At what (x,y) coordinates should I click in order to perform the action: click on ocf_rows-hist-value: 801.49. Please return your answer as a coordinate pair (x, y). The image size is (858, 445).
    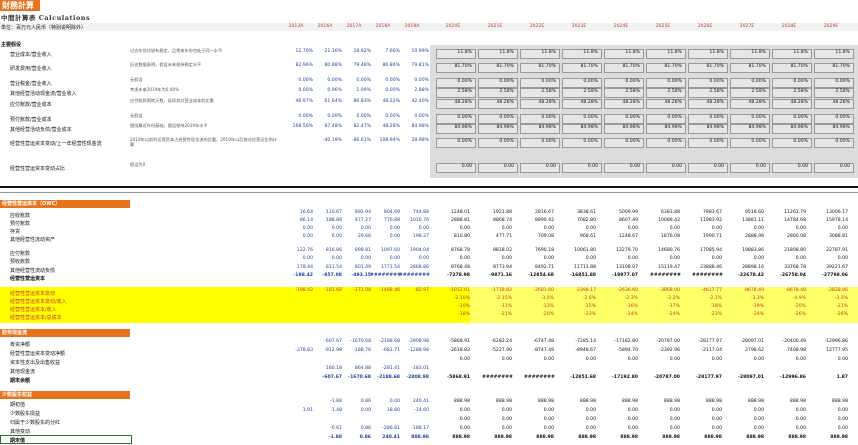
    Looking at the image, I should click on (362, 267).